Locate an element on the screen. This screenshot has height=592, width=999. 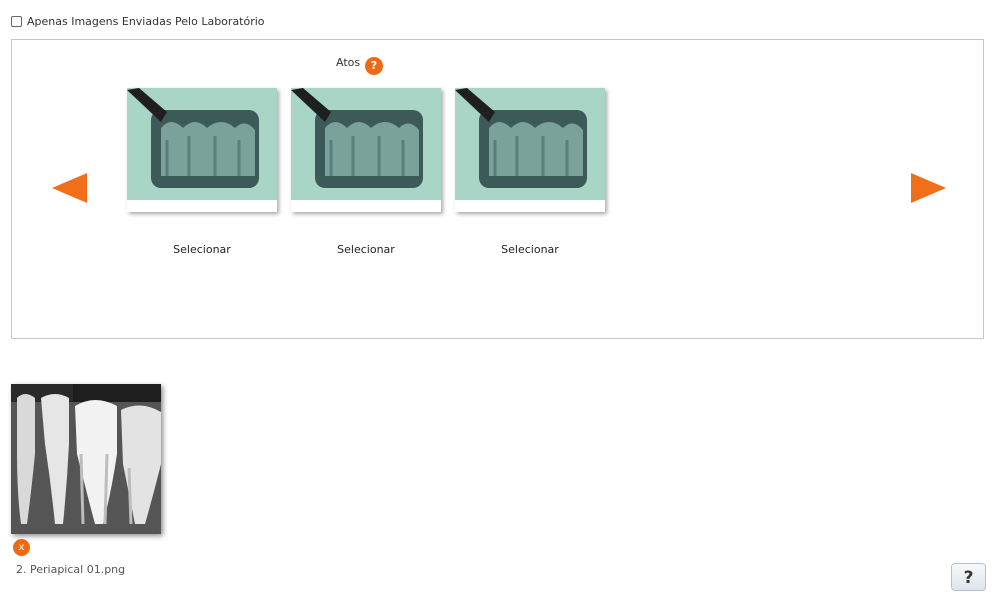
help-icon: ? is located at coordinates (374, 66).